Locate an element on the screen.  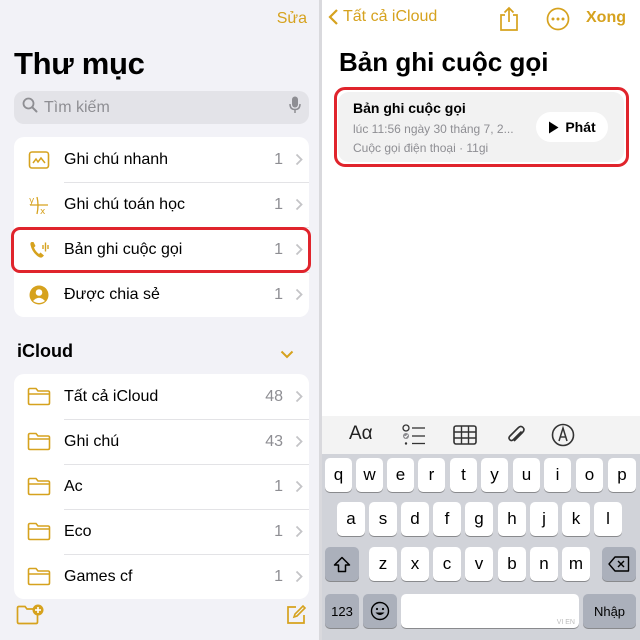
share-icon is located at coordinates (509, 21).